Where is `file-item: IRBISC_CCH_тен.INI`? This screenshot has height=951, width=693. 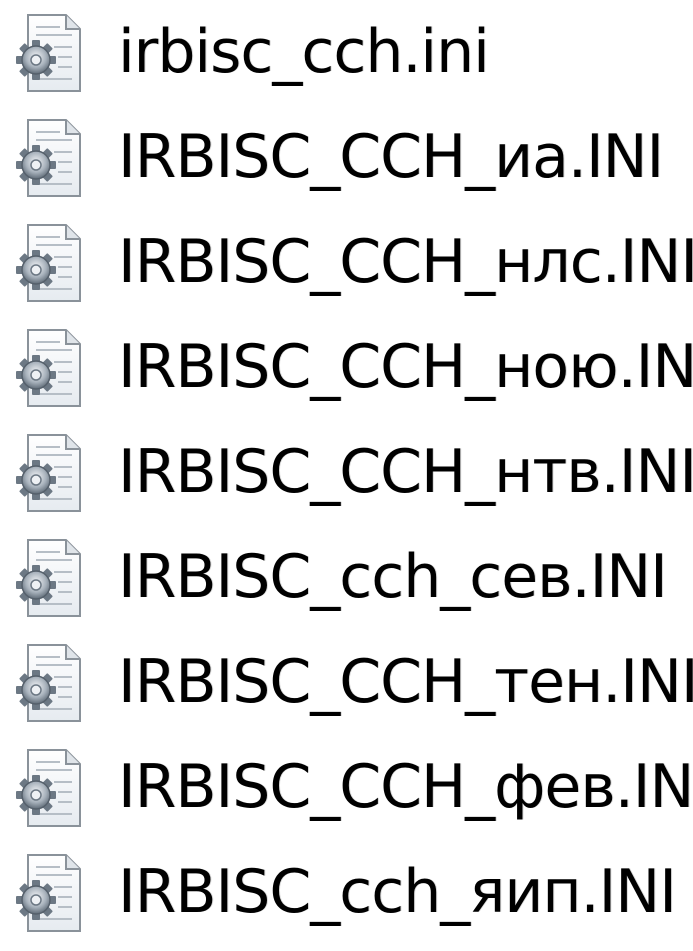 file-item: IRBISC_CCH_тен.INI is located at coordinates (346, 683).